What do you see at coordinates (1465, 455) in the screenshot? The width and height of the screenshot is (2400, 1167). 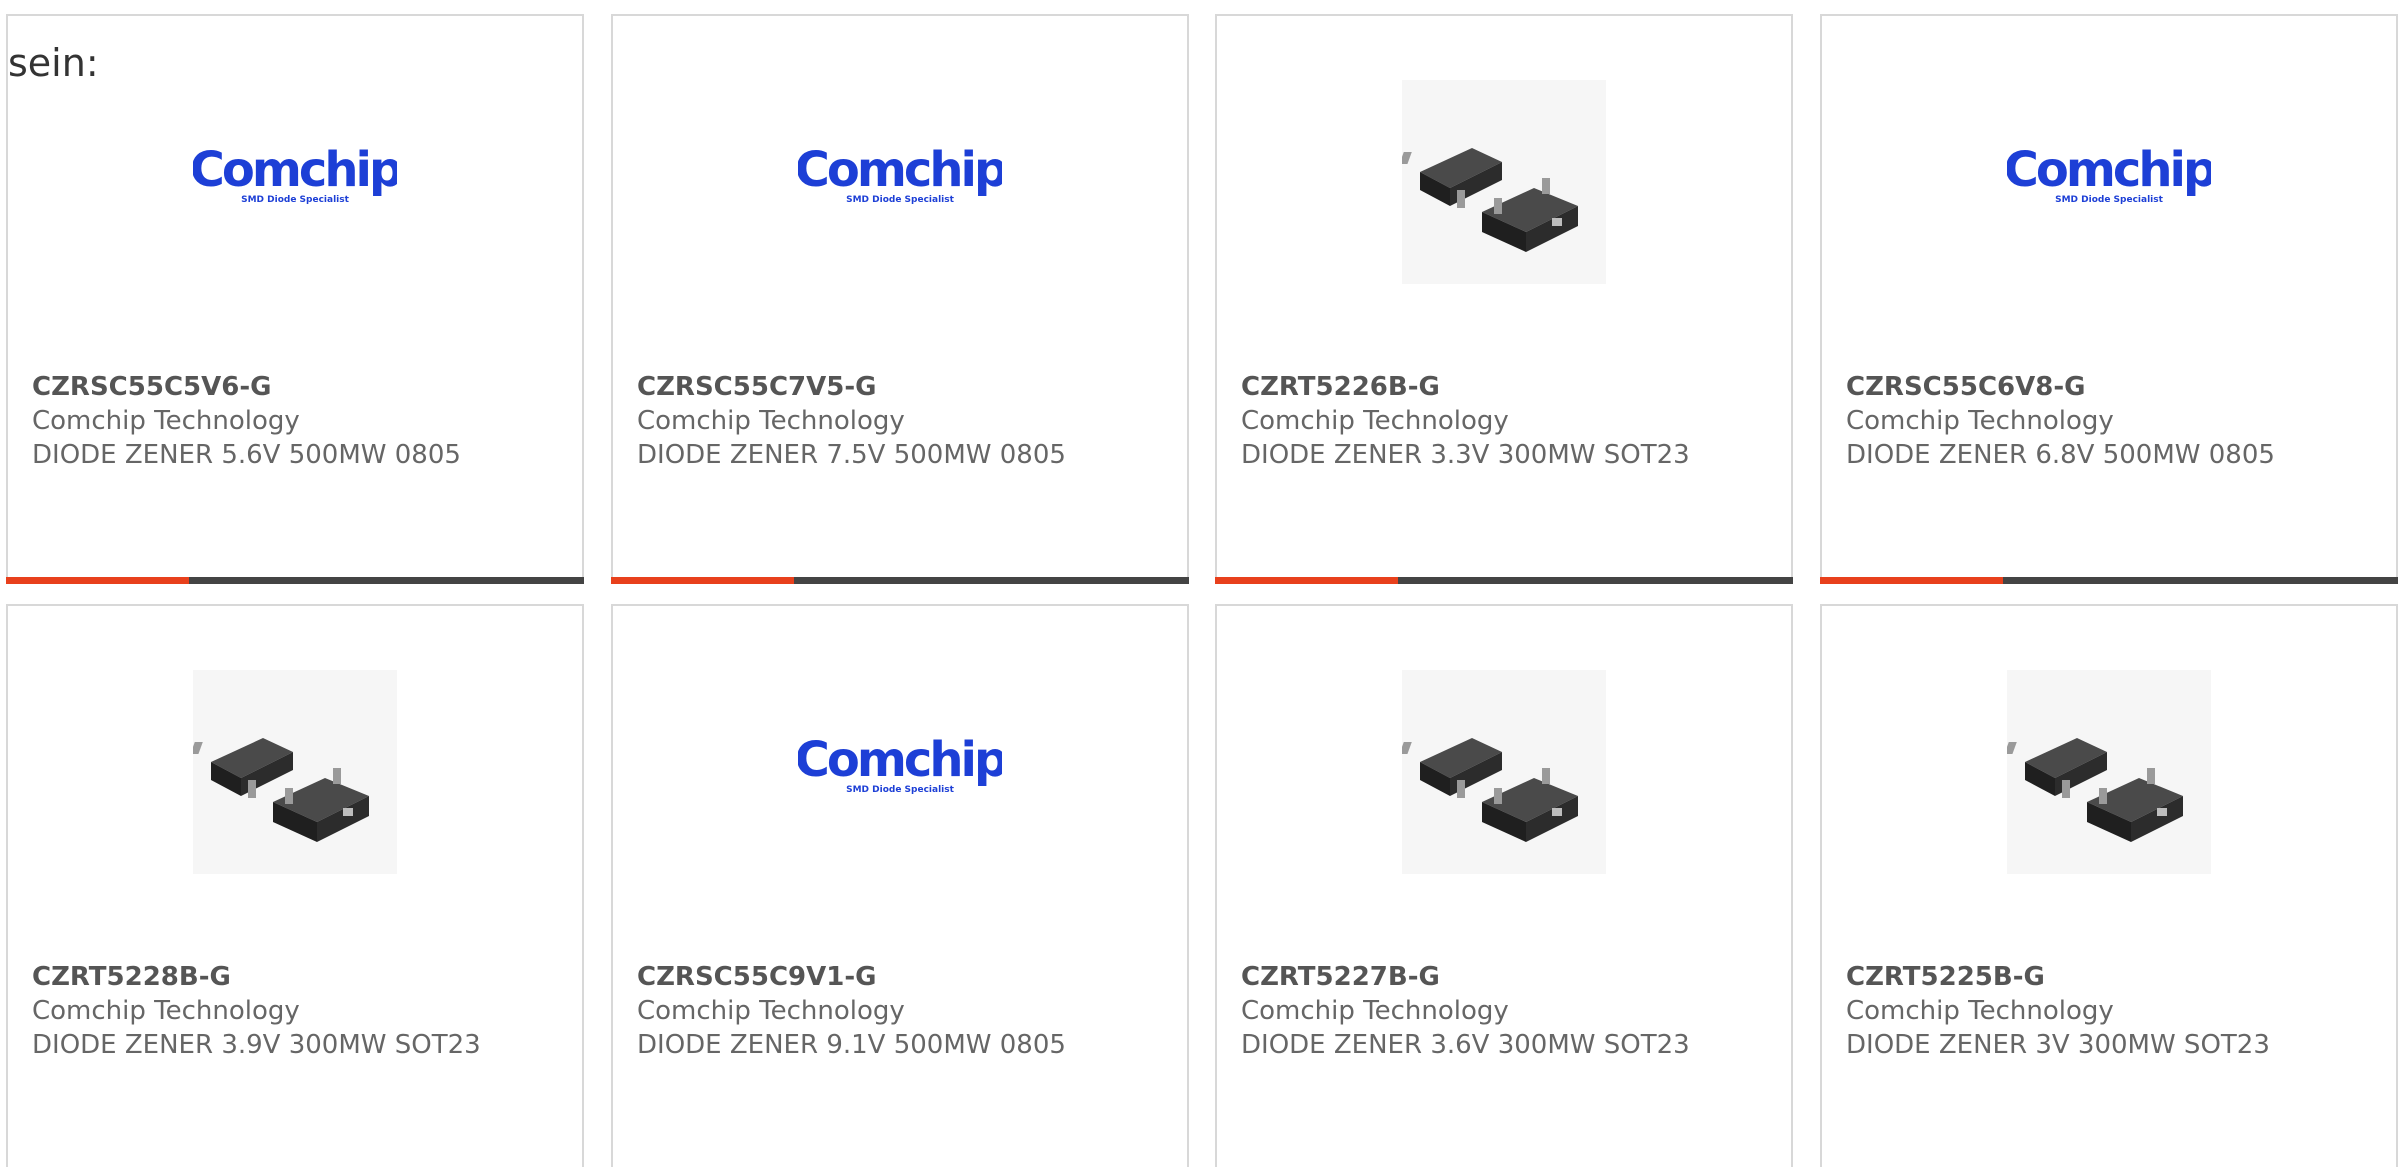 I see `product-description: DIODE ZENER 3.3V 300MW SOT23` at bounding box center [1465, 455].